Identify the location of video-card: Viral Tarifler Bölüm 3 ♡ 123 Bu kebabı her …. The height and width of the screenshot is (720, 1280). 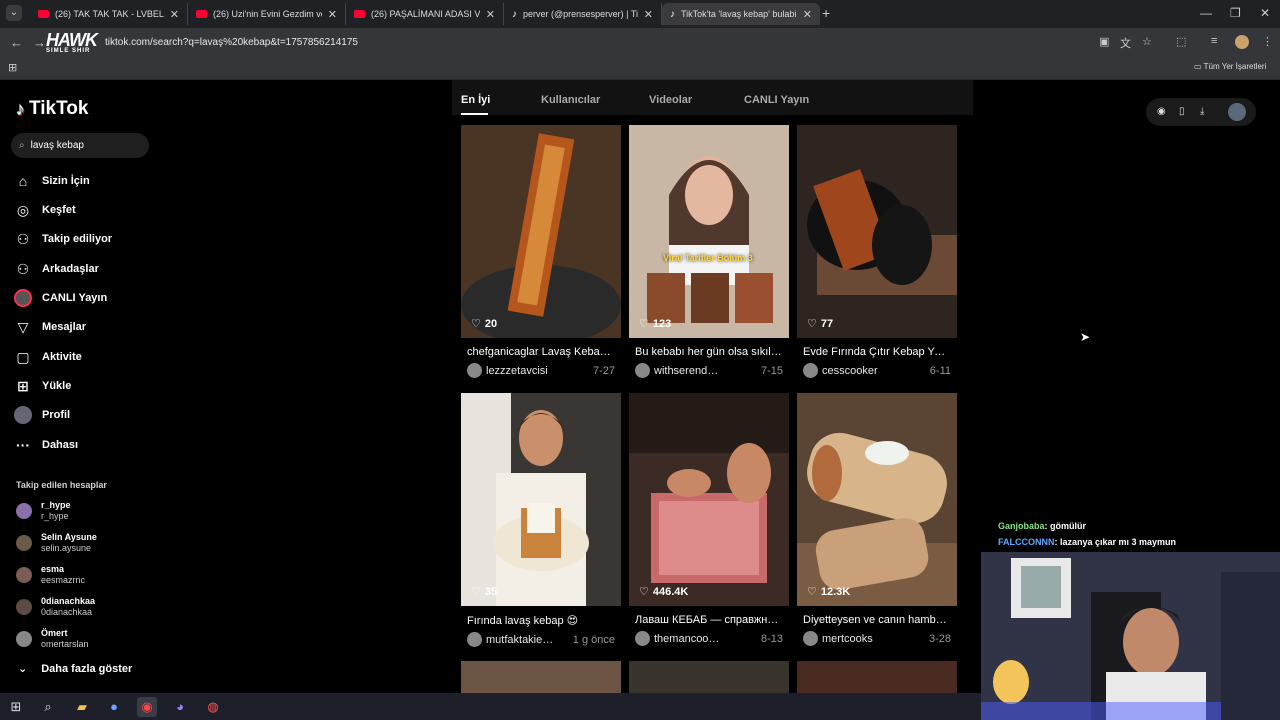
(709, 251).